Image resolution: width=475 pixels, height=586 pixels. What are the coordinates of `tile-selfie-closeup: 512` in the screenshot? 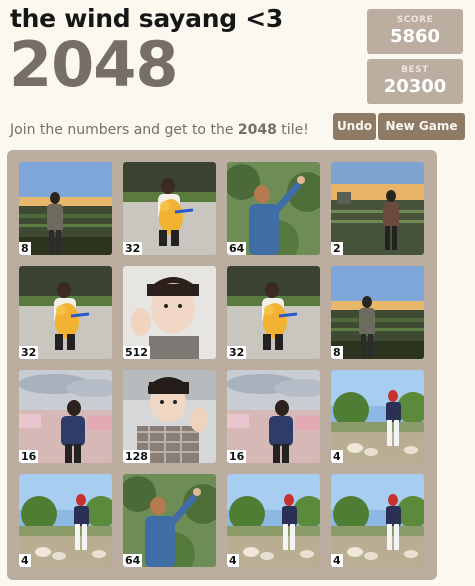 It's located at (169, 312).